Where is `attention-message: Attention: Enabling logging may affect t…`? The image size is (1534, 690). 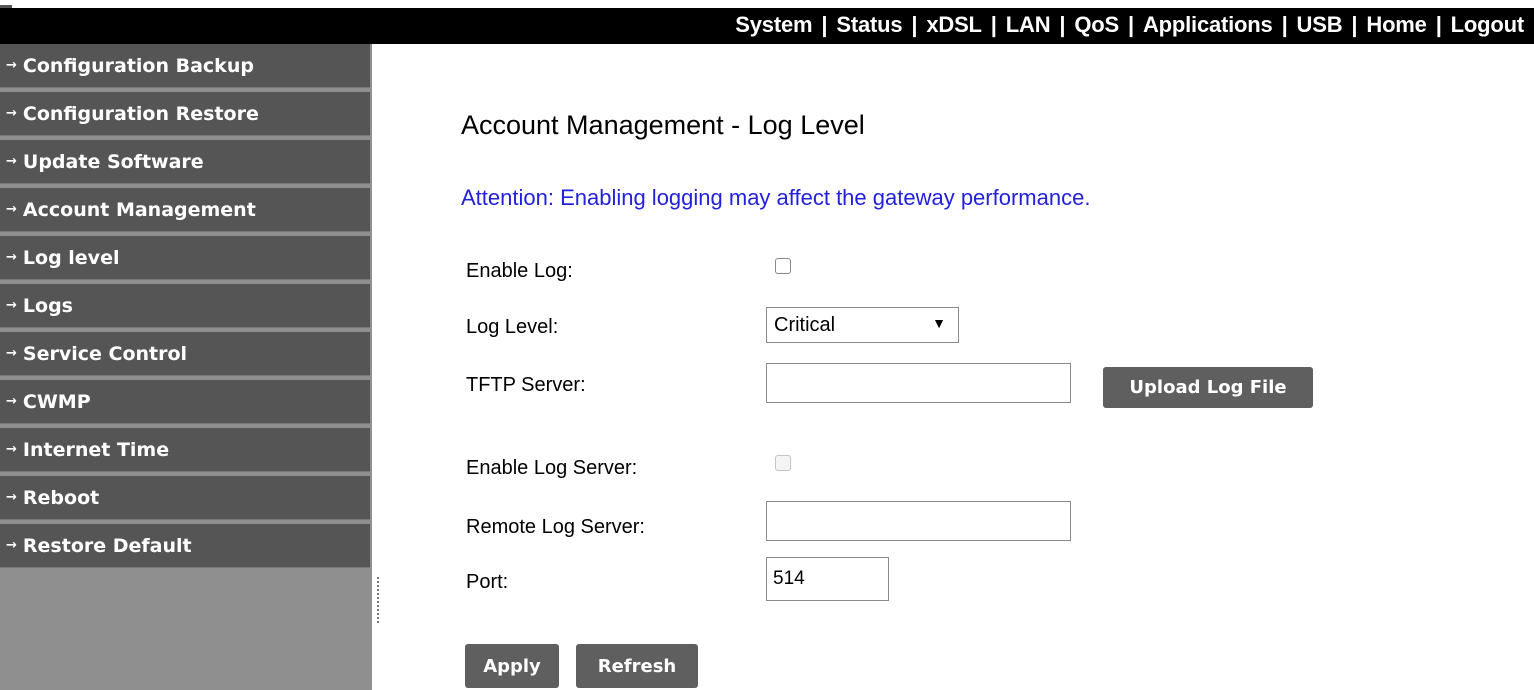 attention-message: Attention: Enabling logging may affect t… is located at coordinates (776, 197).